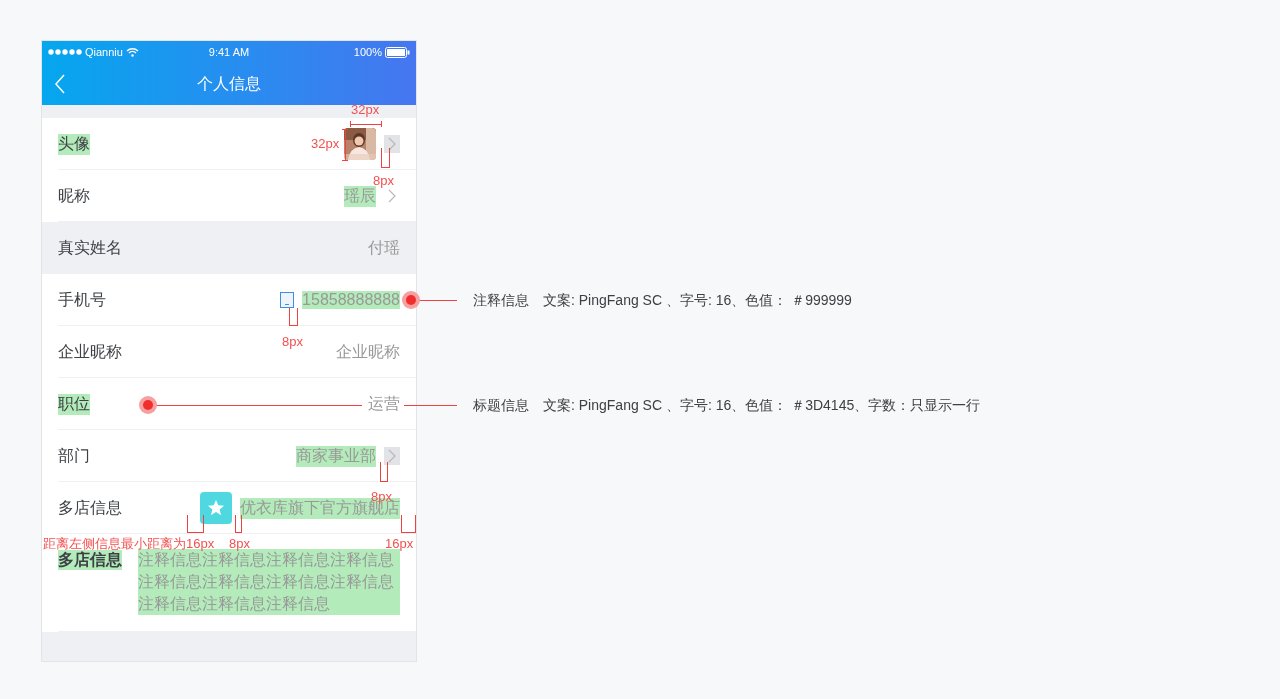 The height and width of the screenshot is (699, 1280). What do you see at coordinates (351, 300) in the screenshot?
I see `row-value: 15858888888` at bounding box center [351, 300].